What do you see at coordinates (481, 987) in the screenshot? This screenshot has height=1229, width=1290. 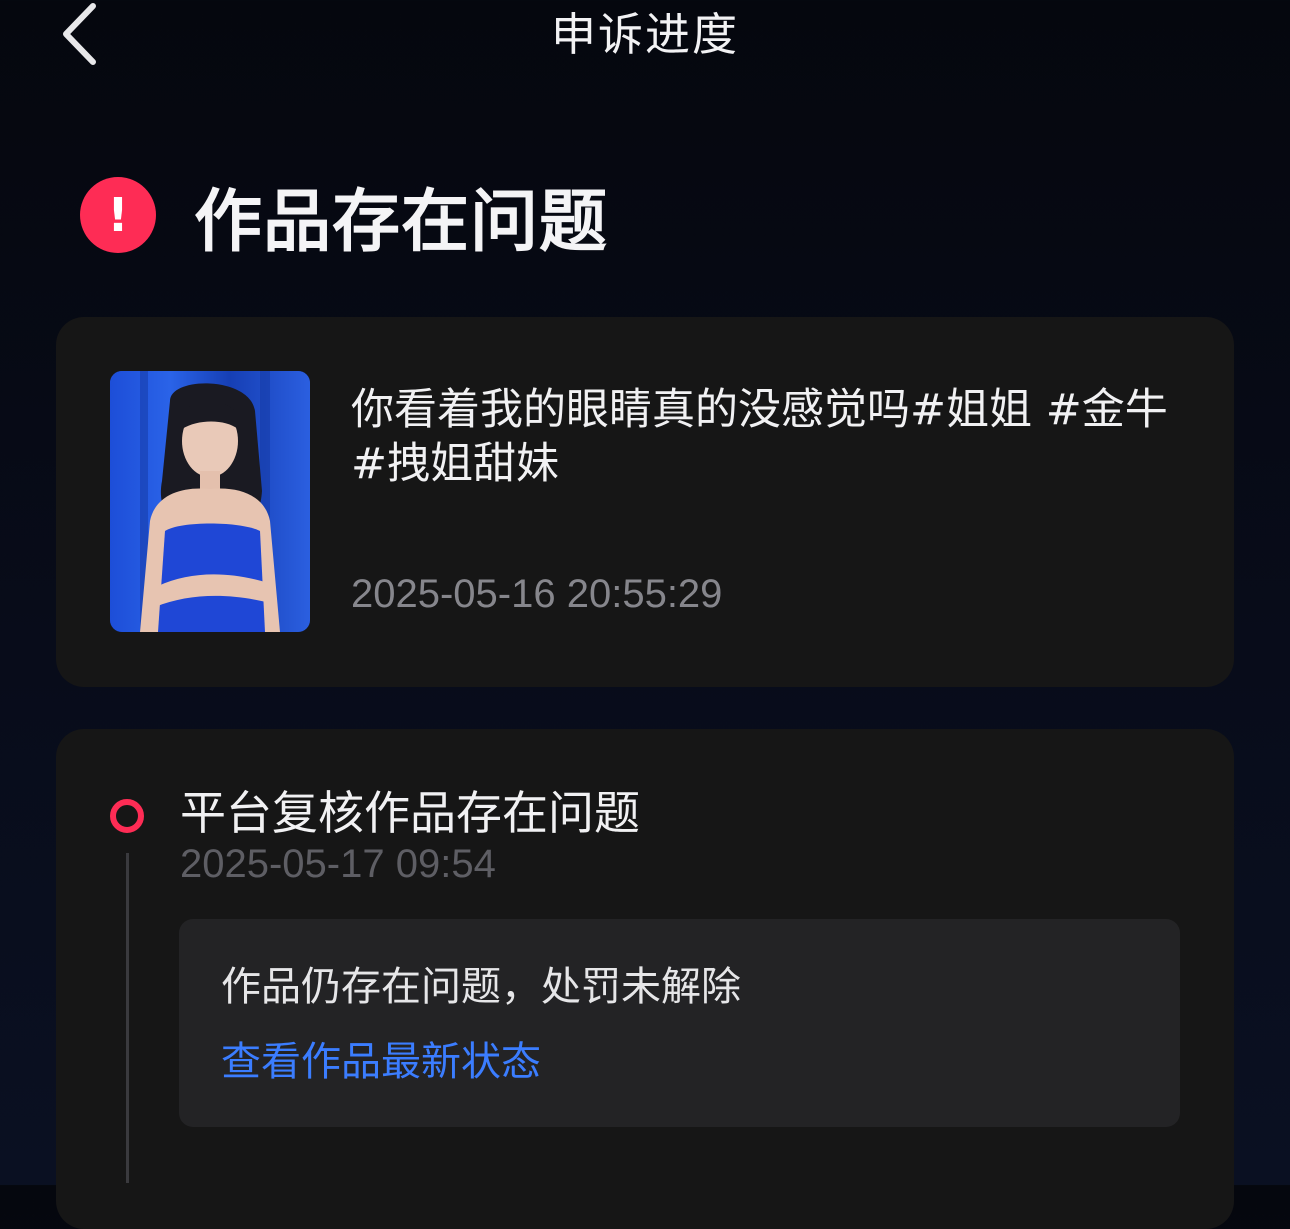 I see `event-detail-text: 作品仍存在问题，处罚未解除` at bounding box center [481, 987].